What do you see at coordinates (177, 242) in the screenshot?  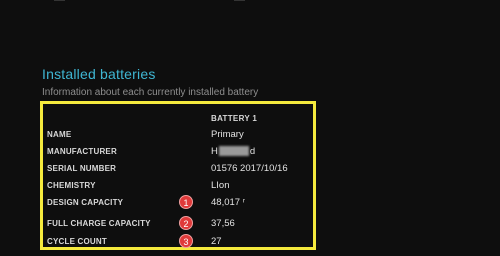 I see `row-cycle-count: CYCLE COUNT 3 27` at bounding box center [177, 242].